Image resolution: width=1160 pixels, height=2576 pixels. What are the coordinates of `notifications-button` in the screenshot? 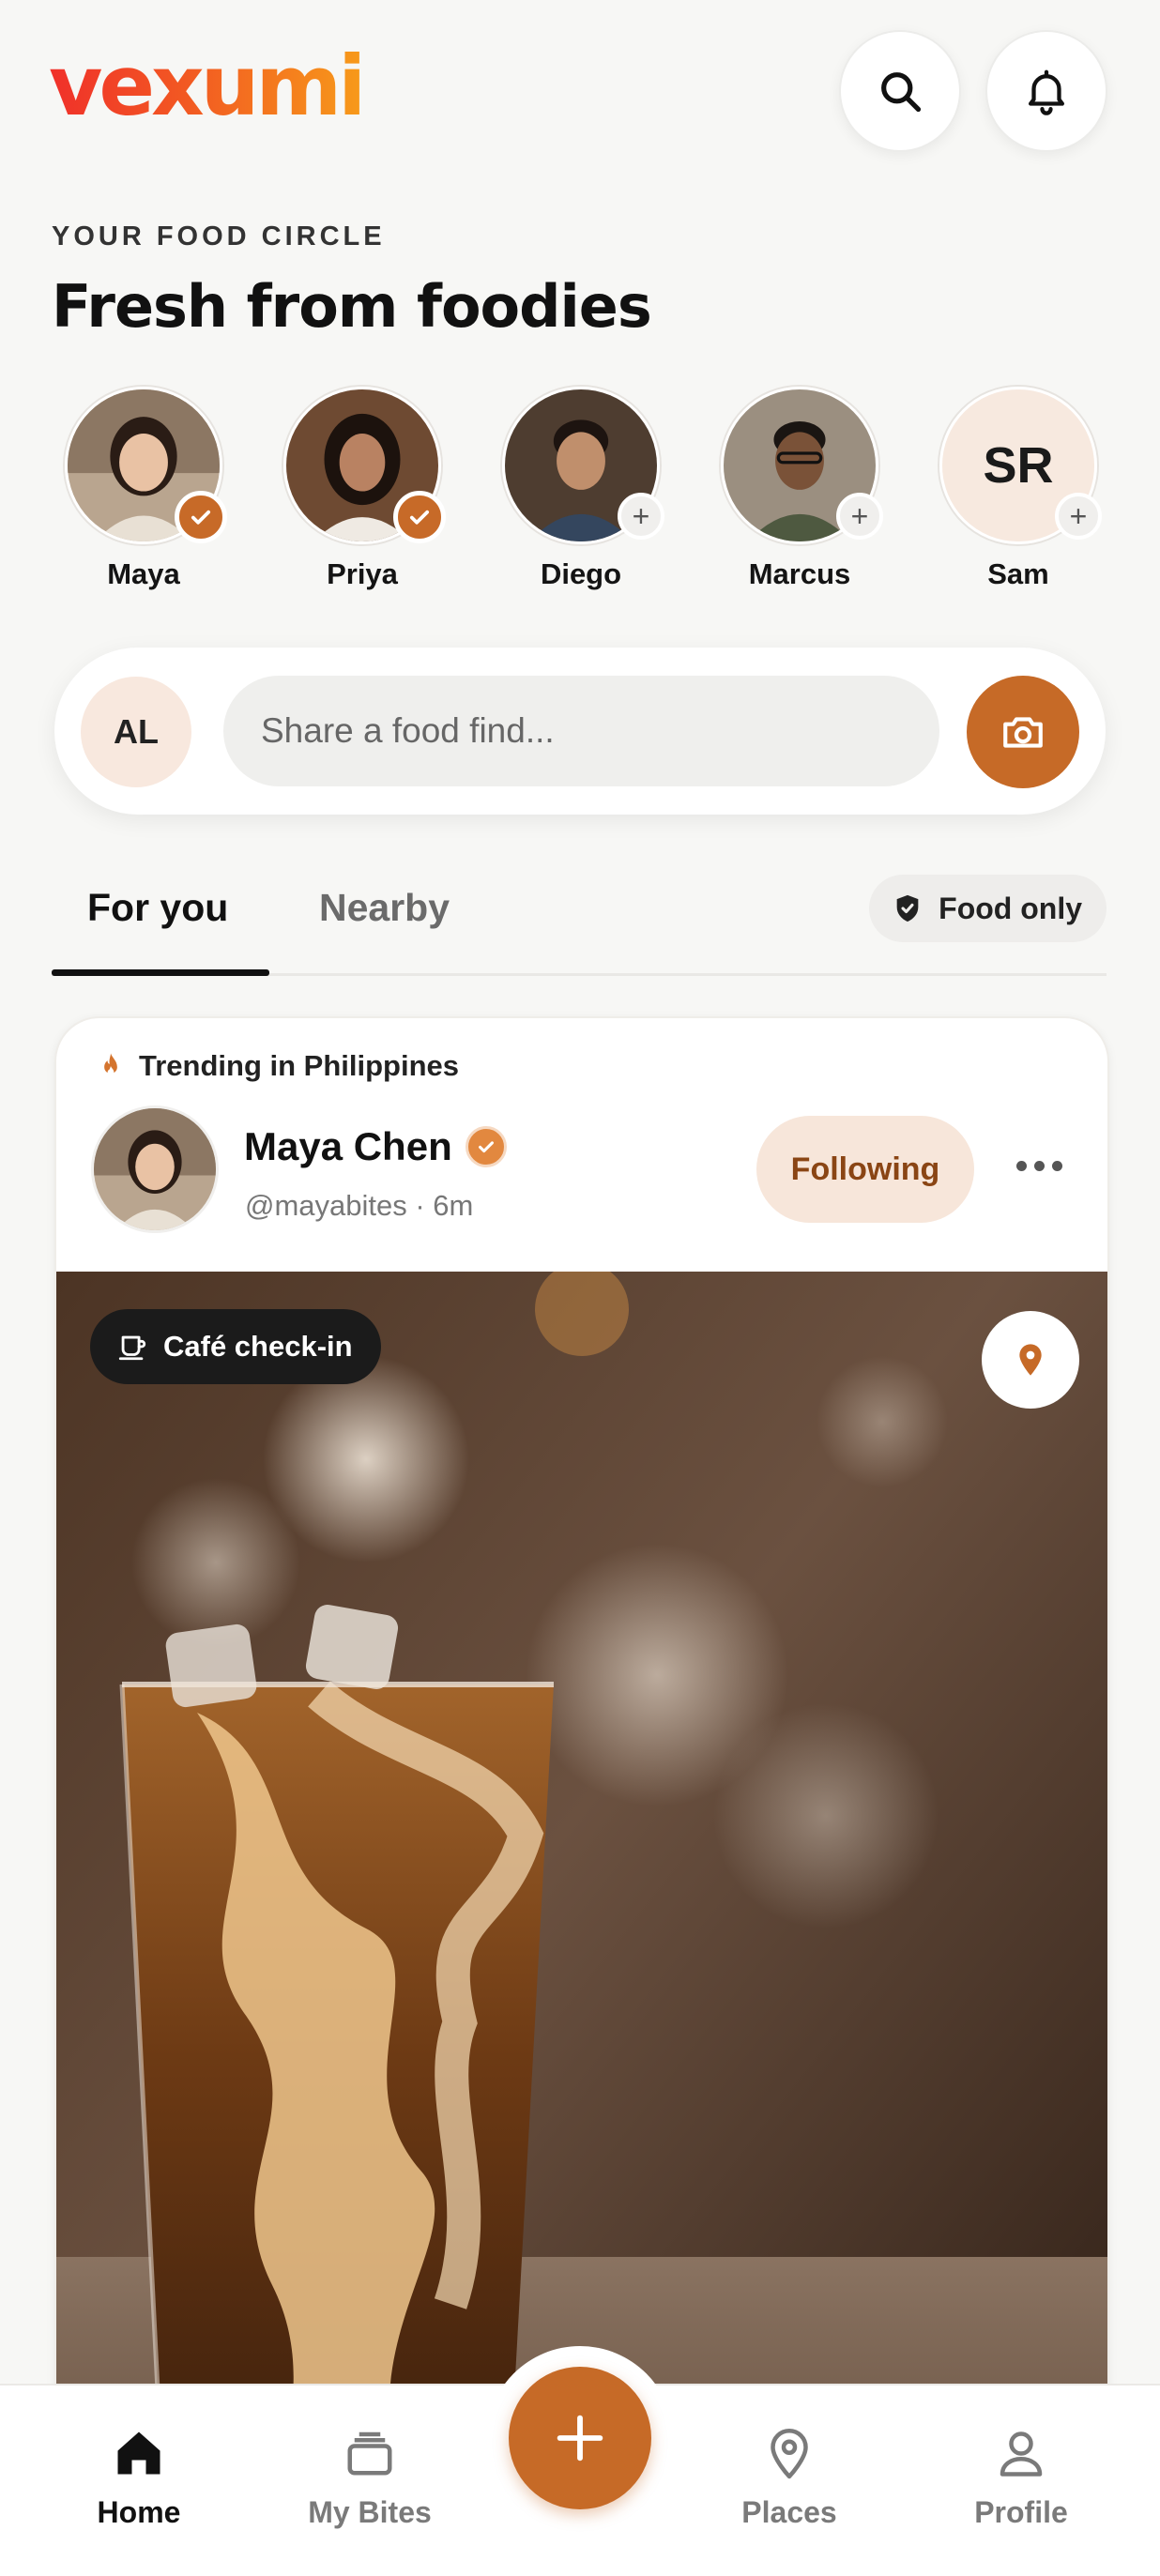 It's located at (1046, 91).